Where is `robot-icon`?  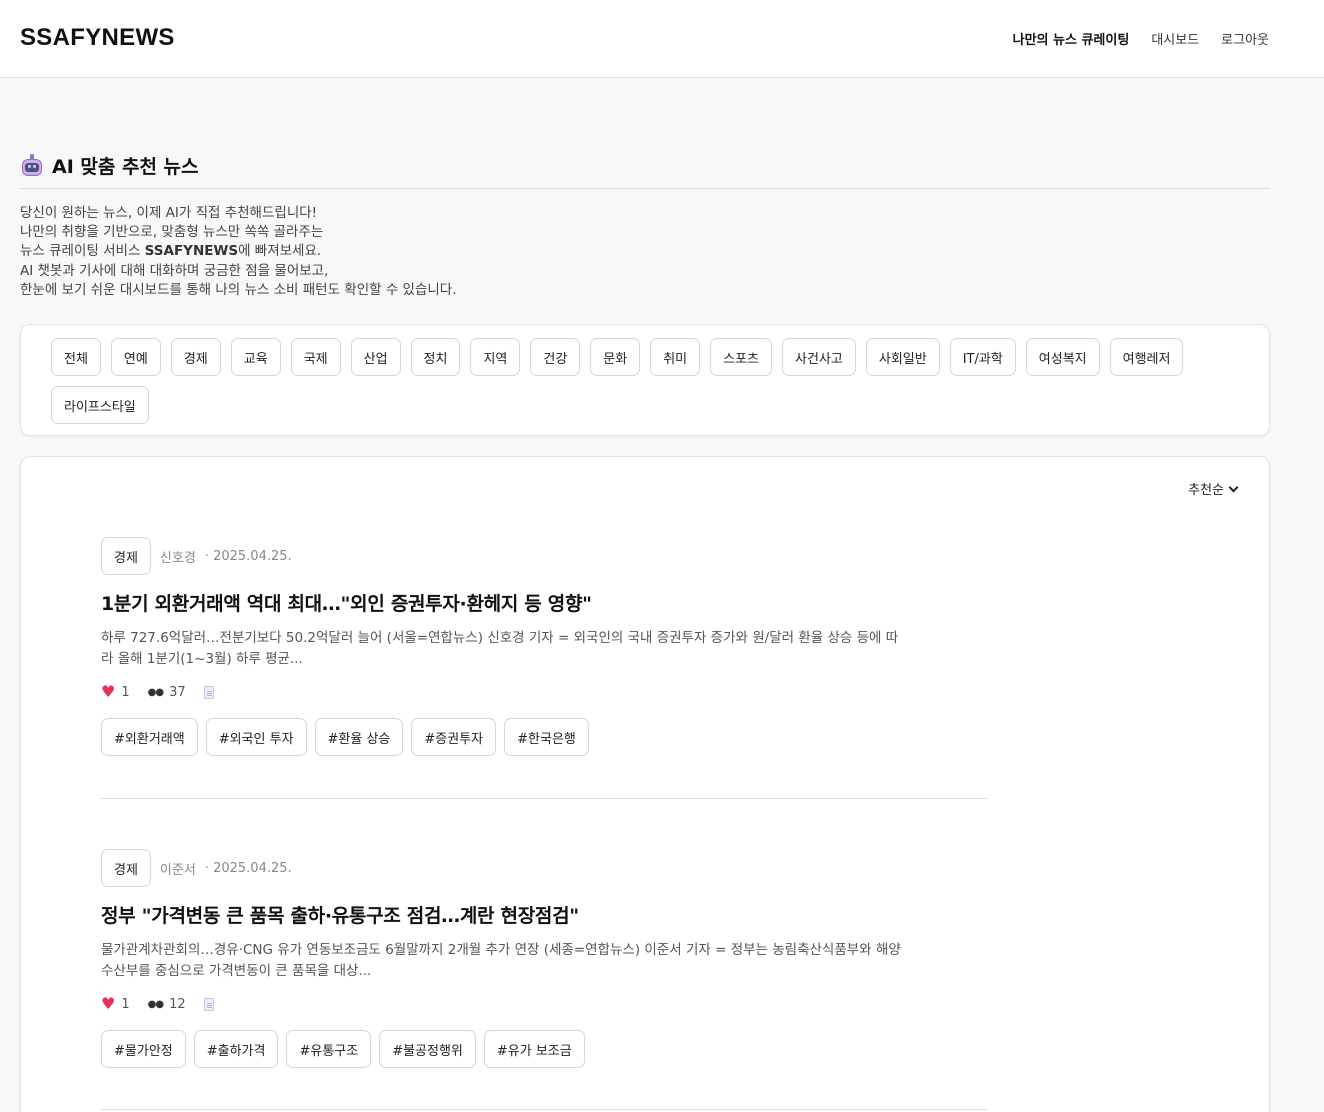 robot-icon is located at coordinates (32, 166).